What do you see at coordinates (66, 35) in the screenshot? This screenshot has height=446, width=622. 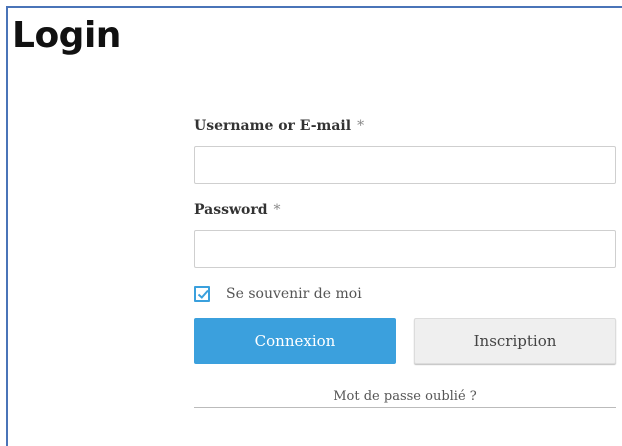 I see `page-title: Login` at bounding box center [66, 35].